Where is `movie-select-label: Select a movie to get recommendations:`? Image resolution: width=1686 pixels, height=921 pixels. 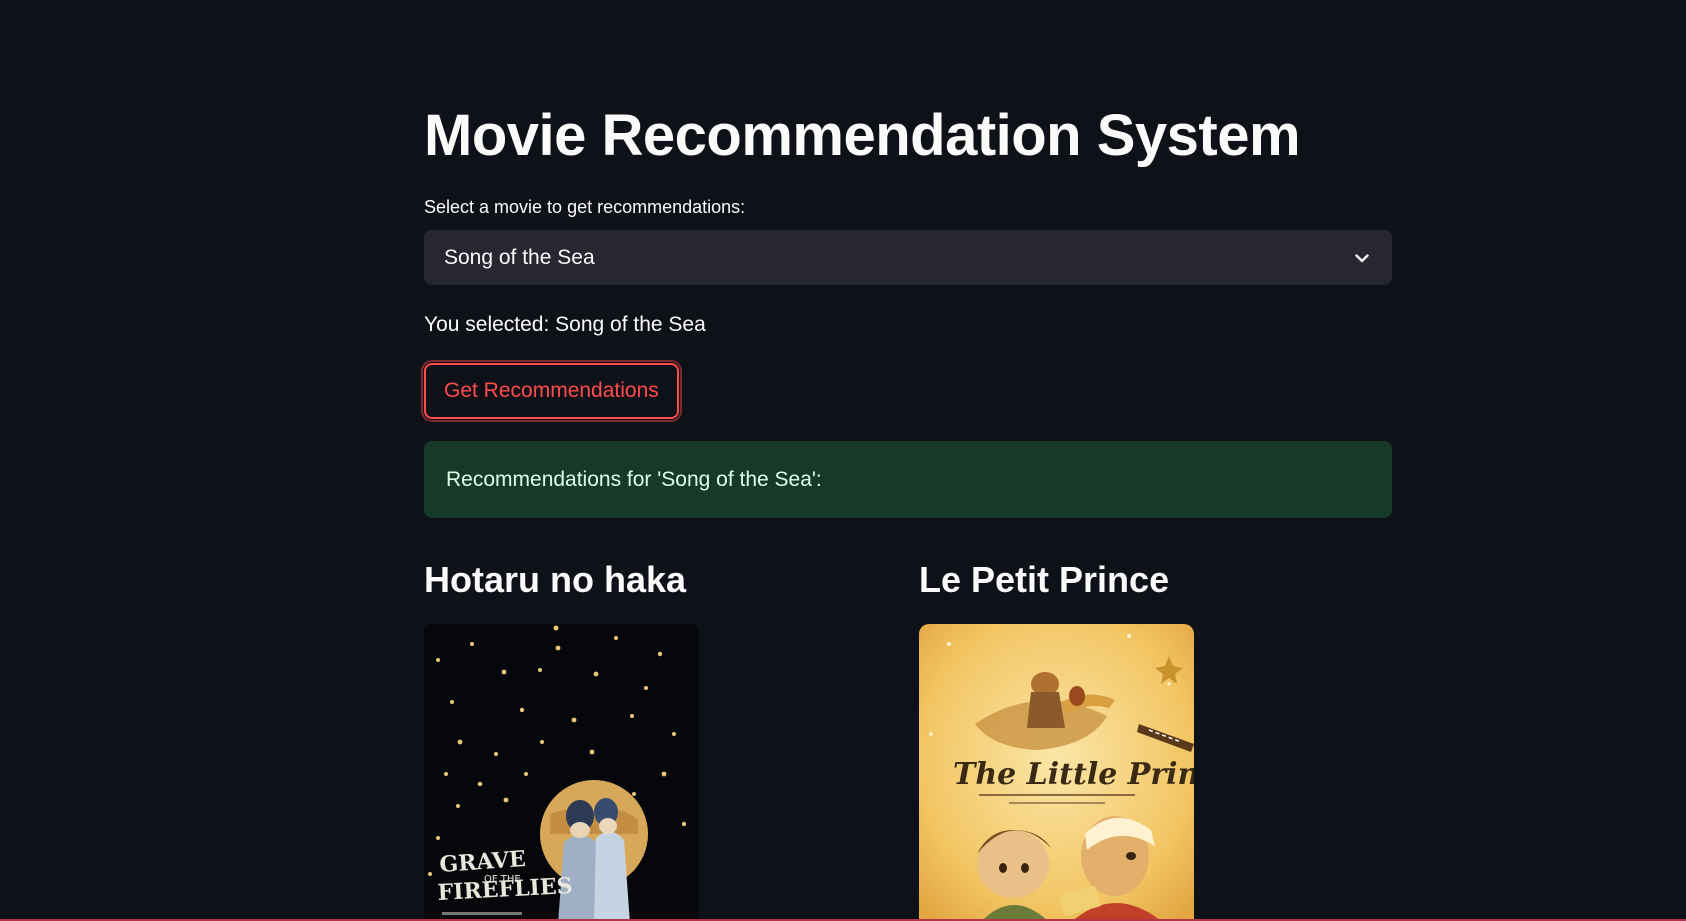
movie-select-label: Select a movie to get recommendations: is located at coordinates (585, 207).